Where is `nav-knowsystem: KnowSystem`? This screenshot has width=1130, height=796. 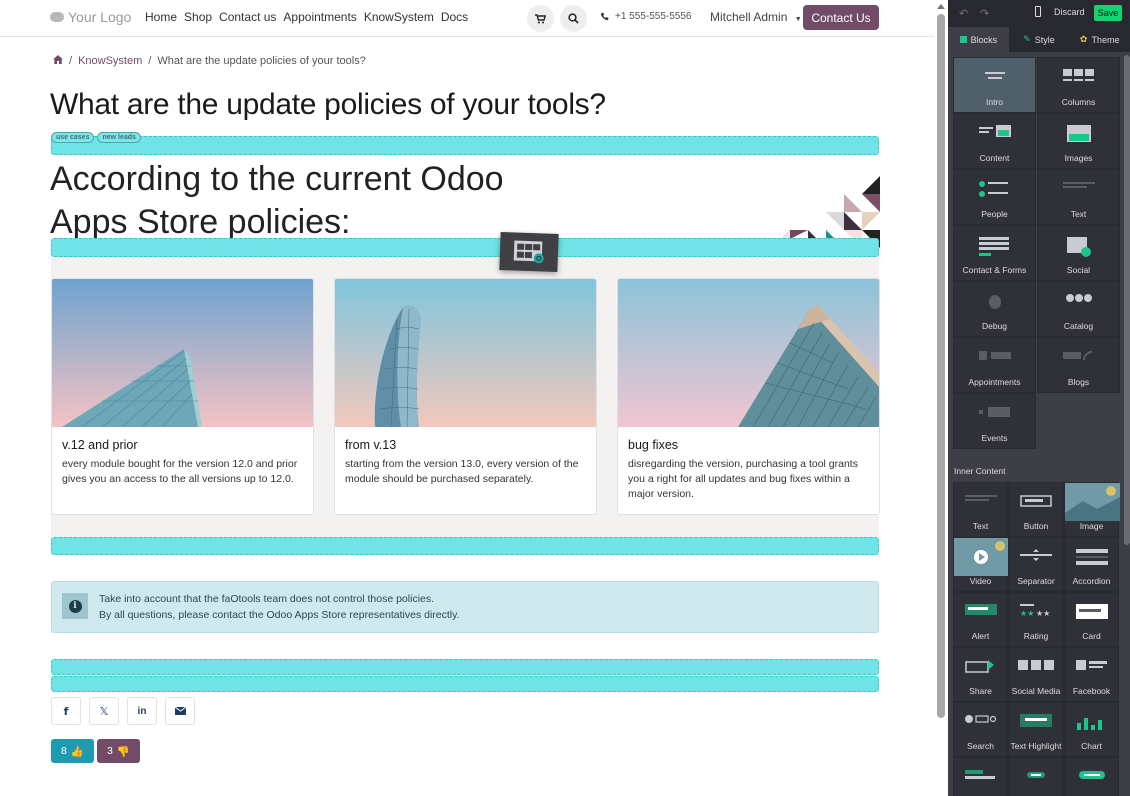
nav-knowsystem: KnowSystem is located at coordinates (399, 17).